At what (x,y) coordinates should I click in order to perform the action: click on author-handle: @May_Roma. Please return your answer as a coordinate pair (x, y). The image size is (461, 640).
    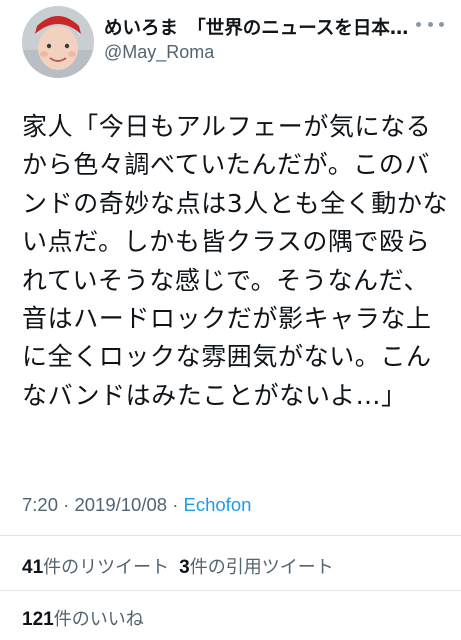
    Looking at the image, I should click on (159, 52).